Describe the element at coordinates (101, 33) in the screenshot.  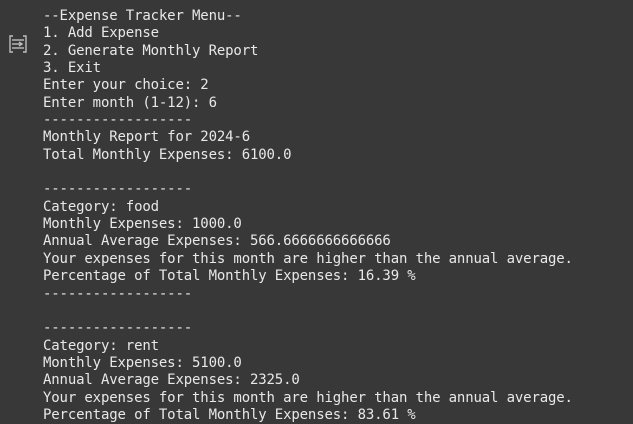
I see `output-line: 1. Add Expense` at that location.